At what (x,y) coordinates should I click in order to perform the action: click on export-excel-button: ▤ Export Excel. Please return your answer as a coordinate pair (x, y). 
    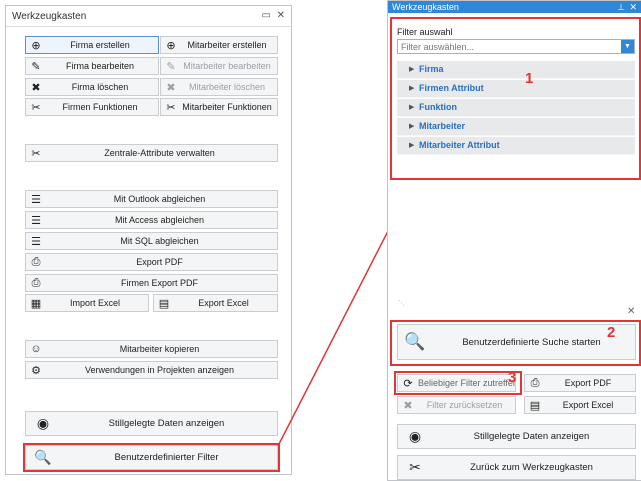
    Looking at the image, I should click on (580, 405).